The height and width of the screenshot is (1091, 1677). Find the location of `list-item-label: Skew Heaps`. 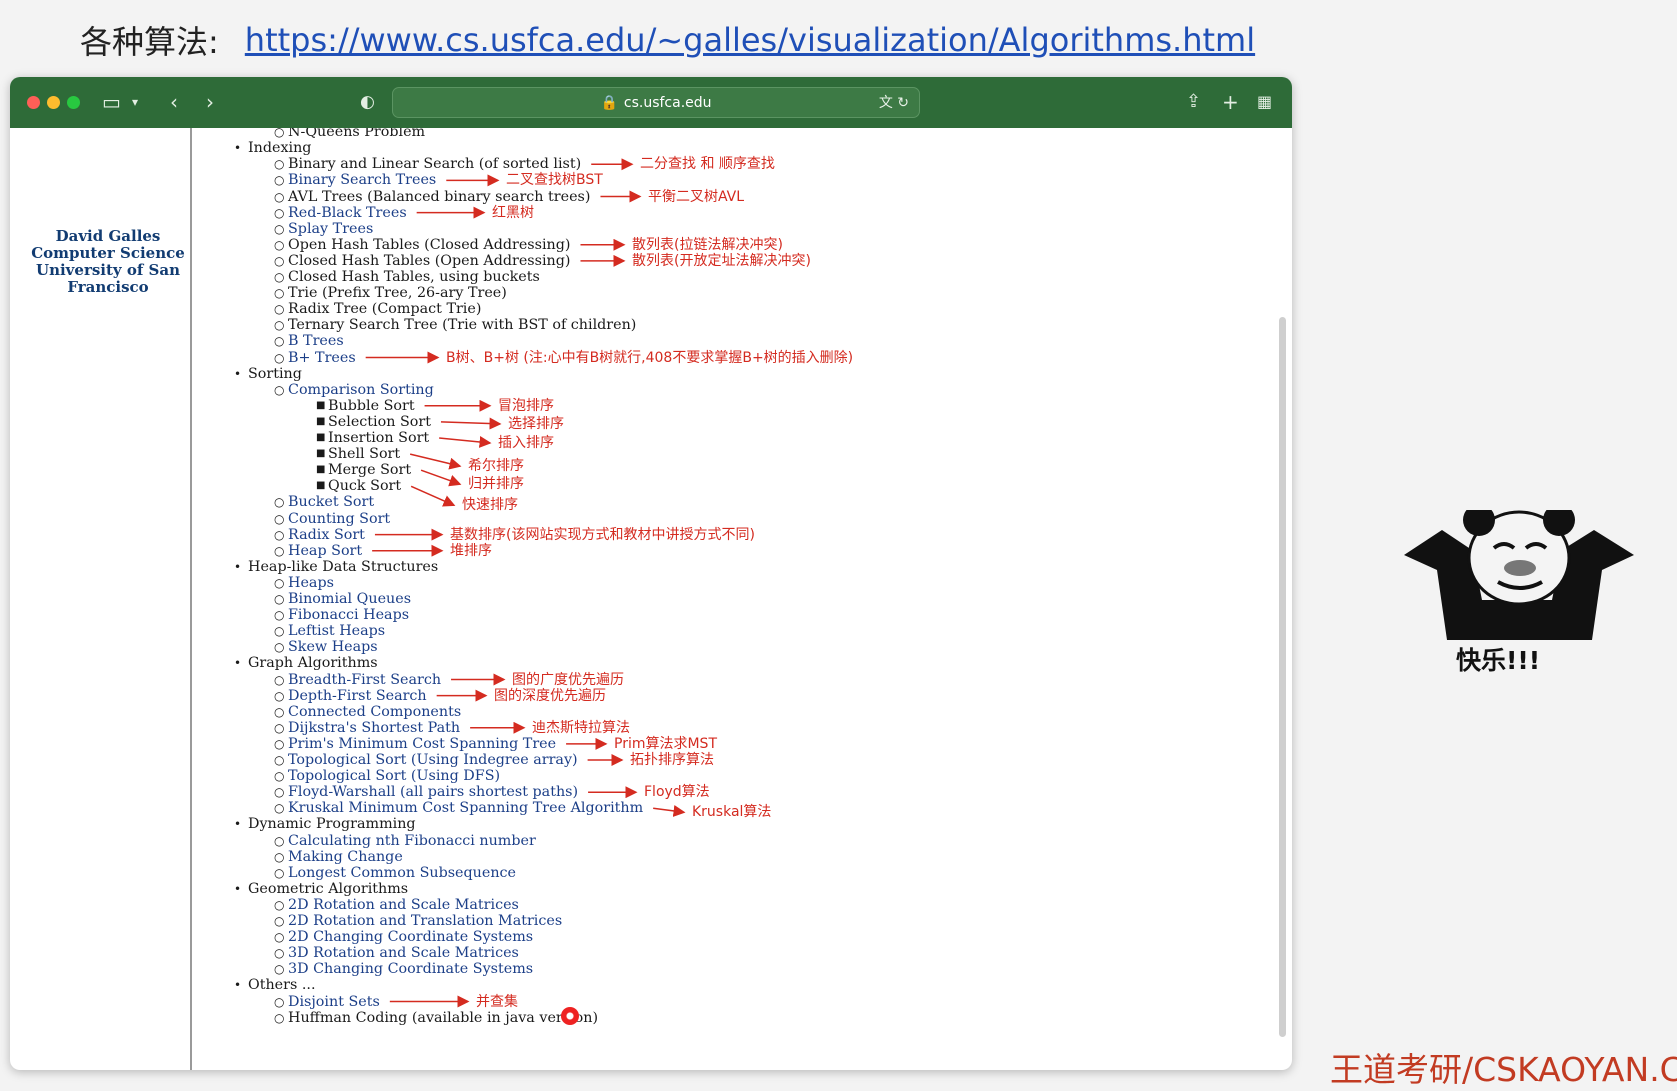

list-item-label: Skew Heaps is located at coordinates (333, 647).